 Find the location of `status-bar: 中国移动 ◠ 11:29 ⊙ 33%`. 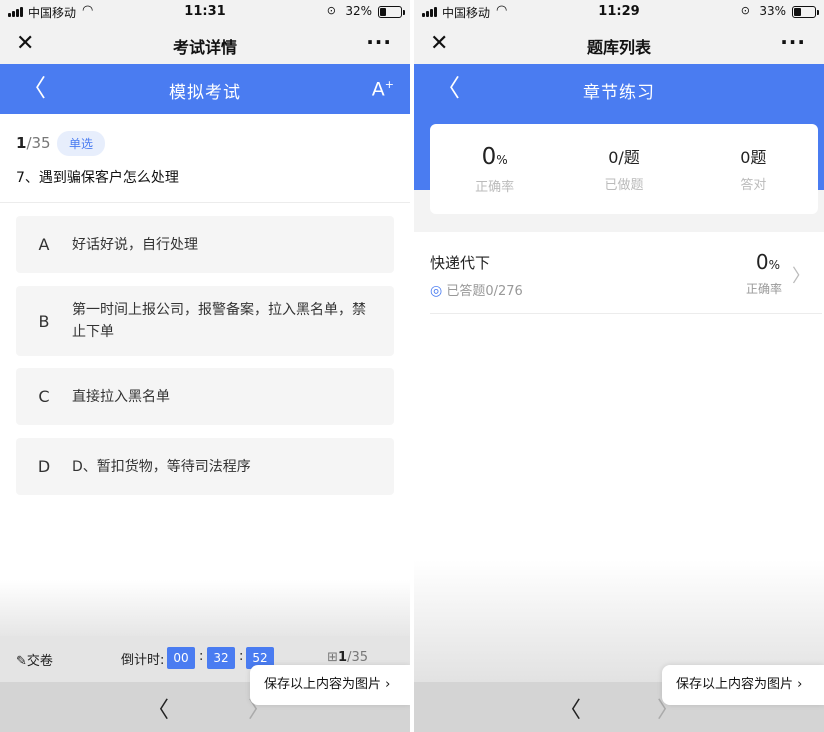

status-bar: 中国移动 ◠ 11:29 ⊙ 33% is located at coordinates (619, 12).